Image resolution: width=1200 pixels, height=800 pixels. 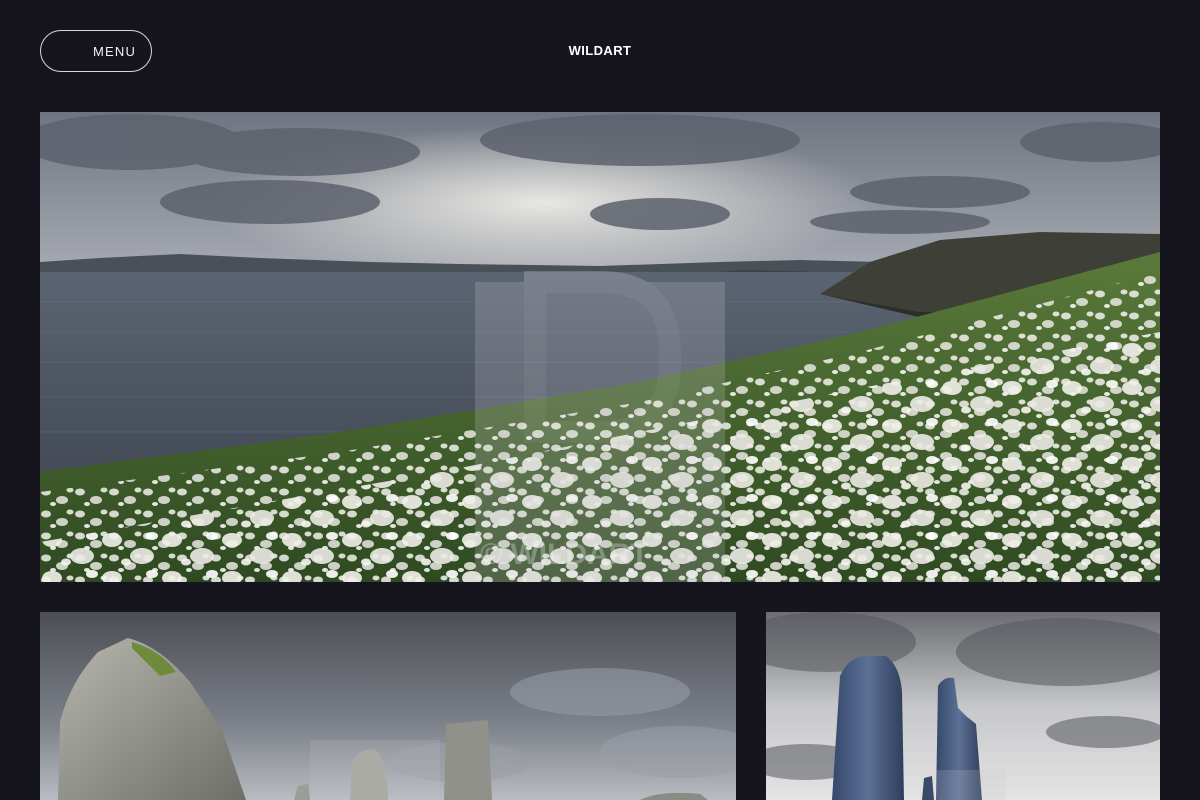 I want to click on watermark-text: © WILDART, so click(x=564, y=554).